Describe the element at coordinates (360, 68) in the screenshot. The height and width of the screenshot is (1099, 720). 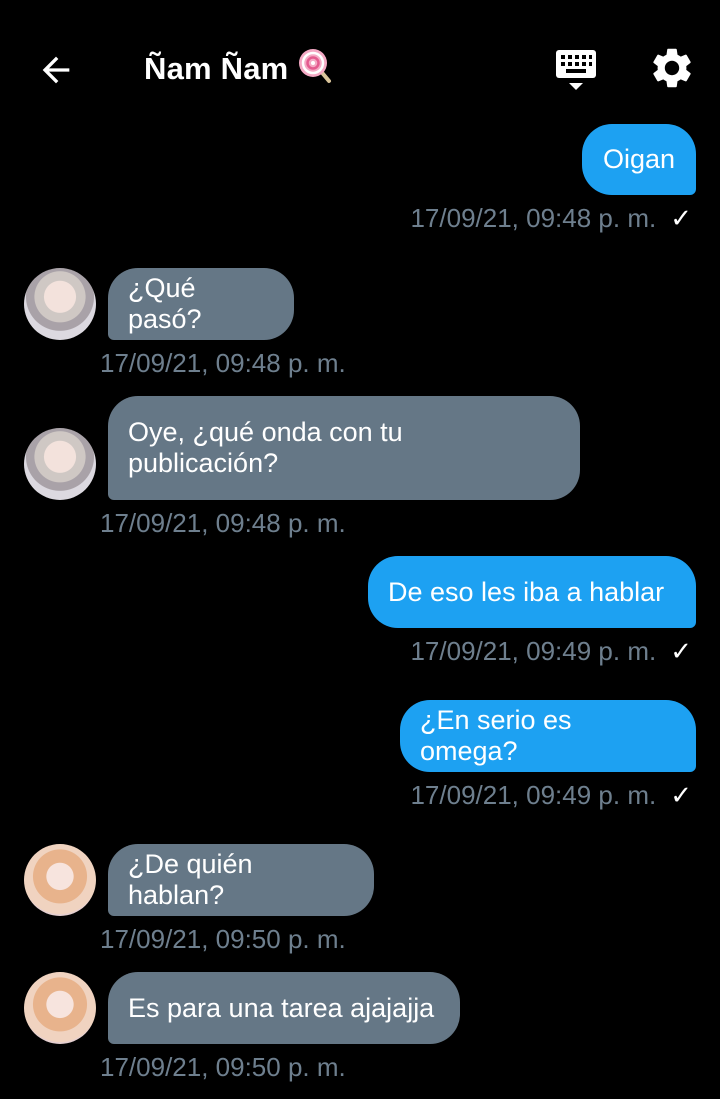
I see `chat-header: Ñam Ñam` at that location.